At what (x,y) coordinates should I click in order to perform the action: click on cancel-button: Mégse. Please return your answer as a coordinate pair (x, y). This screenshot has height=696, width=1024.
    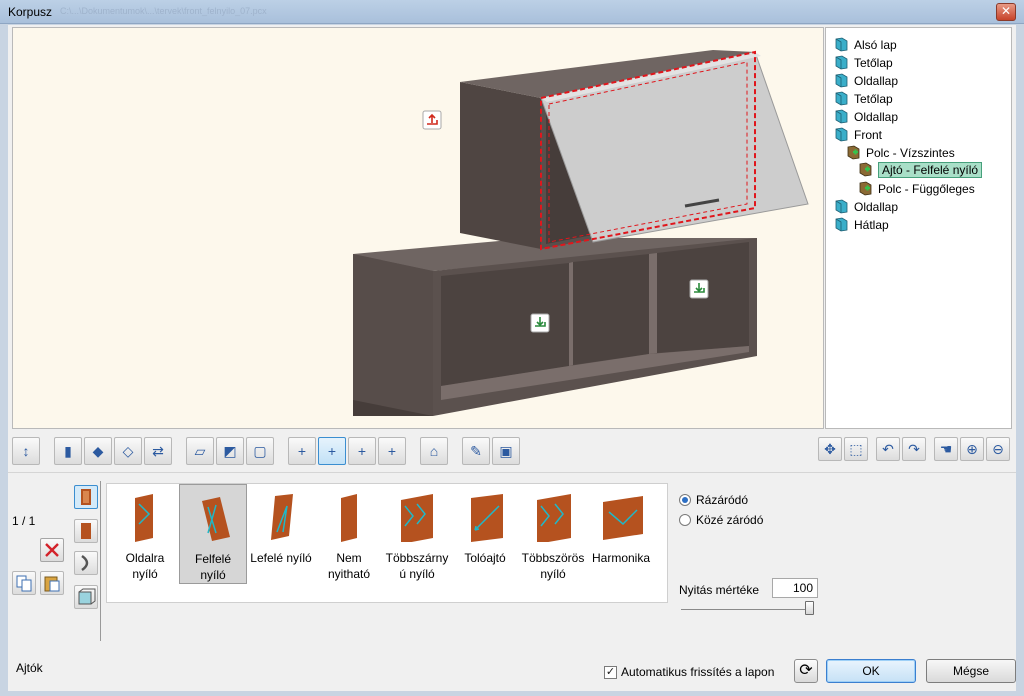
    Looking at the image, I should click on (971, 671).